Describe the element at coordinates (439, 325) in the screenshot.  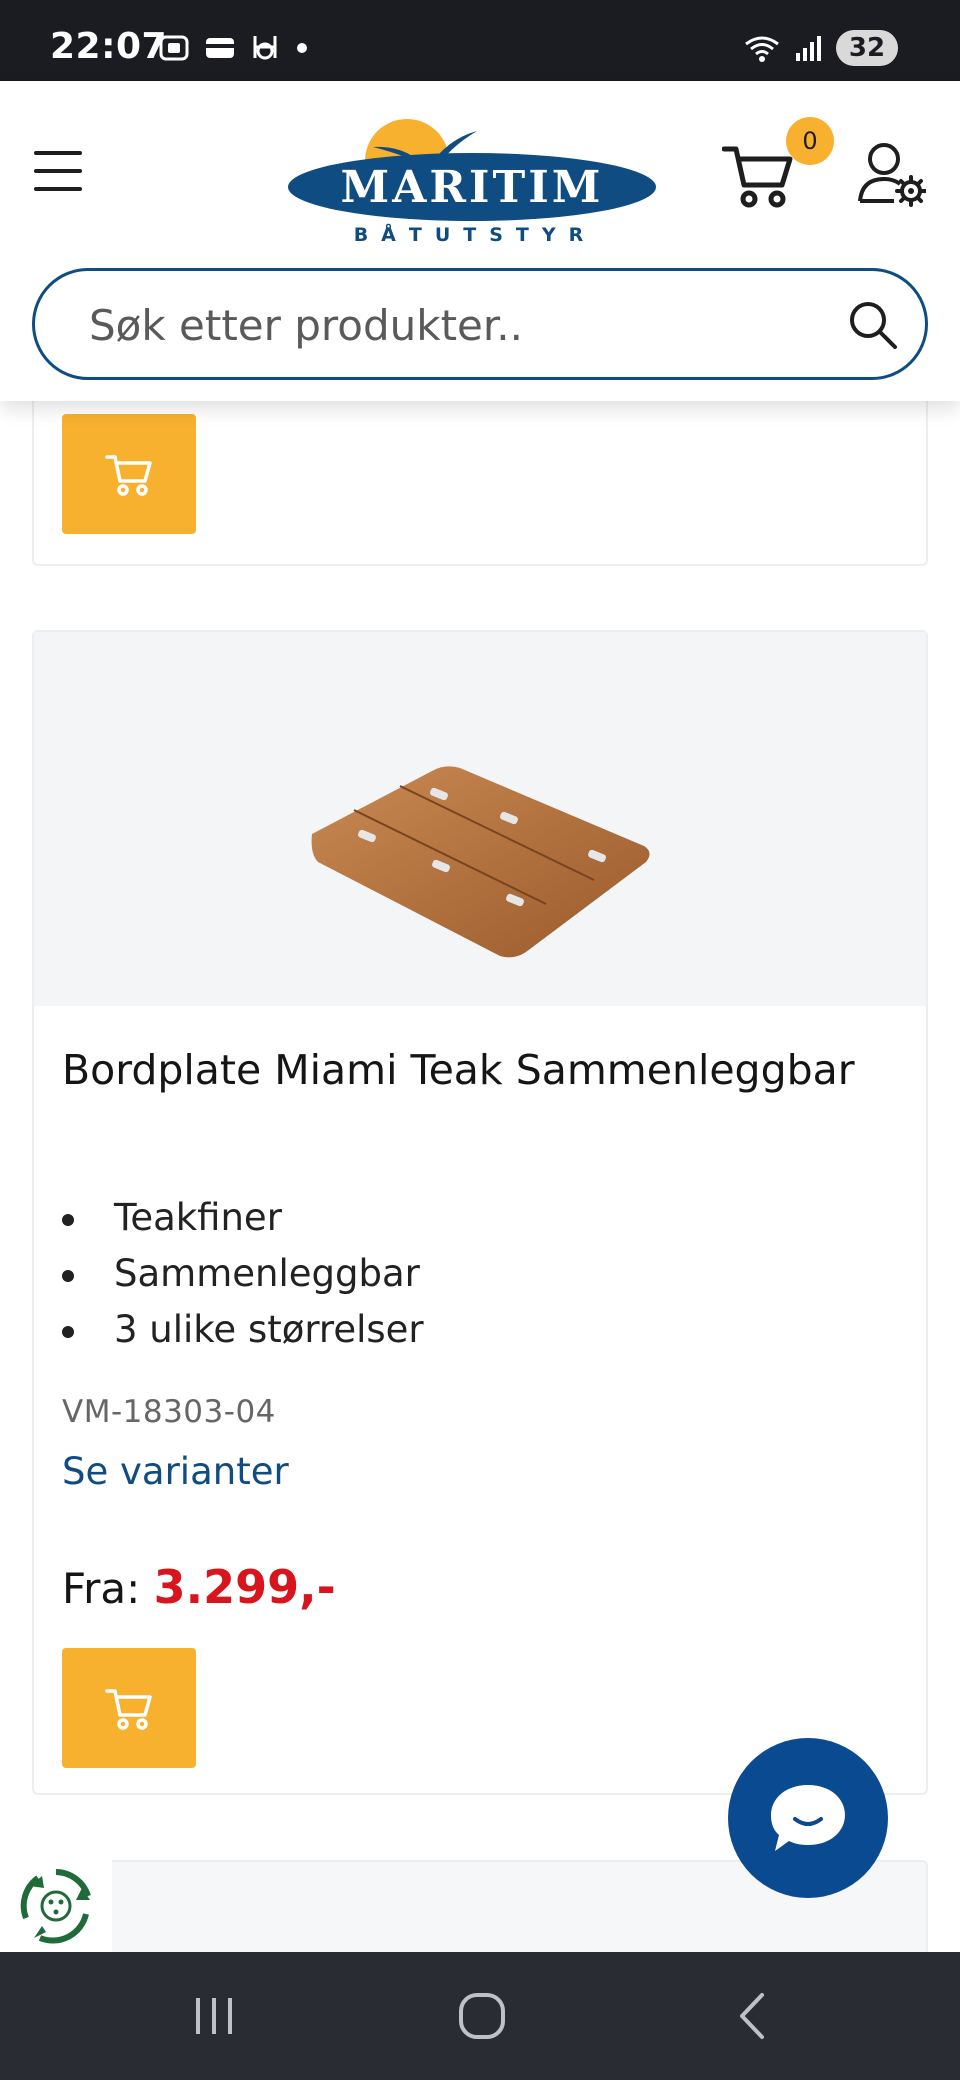
I see `search-input` at that location.